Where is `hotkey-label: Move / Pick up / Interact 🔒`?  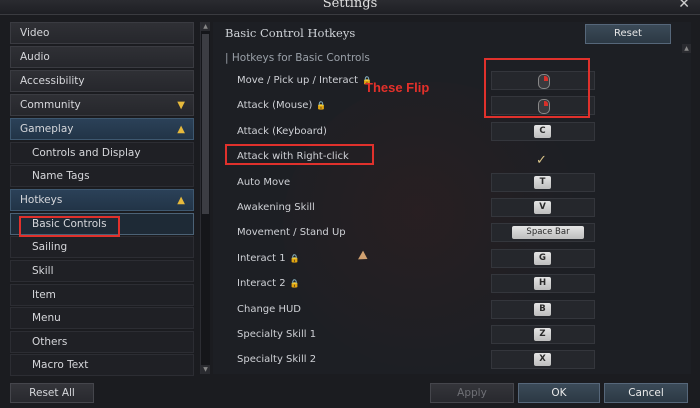 hotkey-label: Move / Pick up / Interact 🔒 is located at coordinates (304, 80).